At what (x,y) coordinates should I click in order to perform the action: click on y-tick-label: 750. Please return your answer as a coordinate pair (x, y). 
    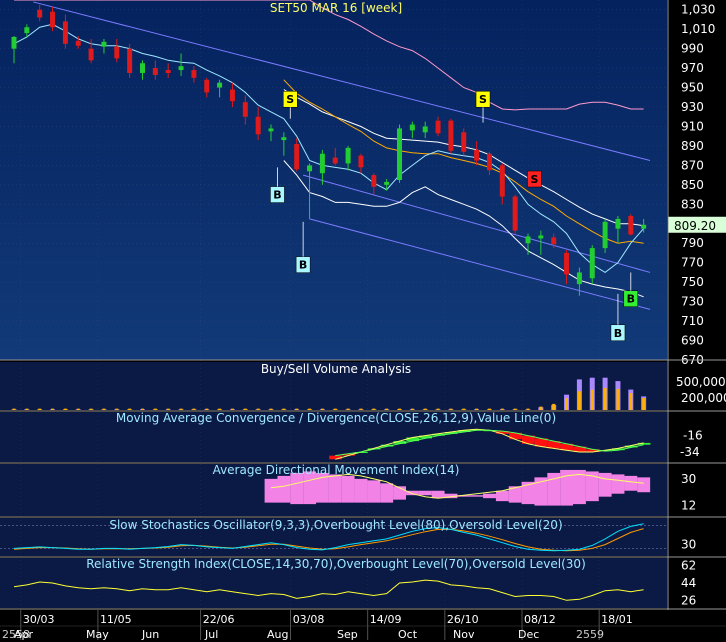
    Looking at the image, I should click on (692, 282).